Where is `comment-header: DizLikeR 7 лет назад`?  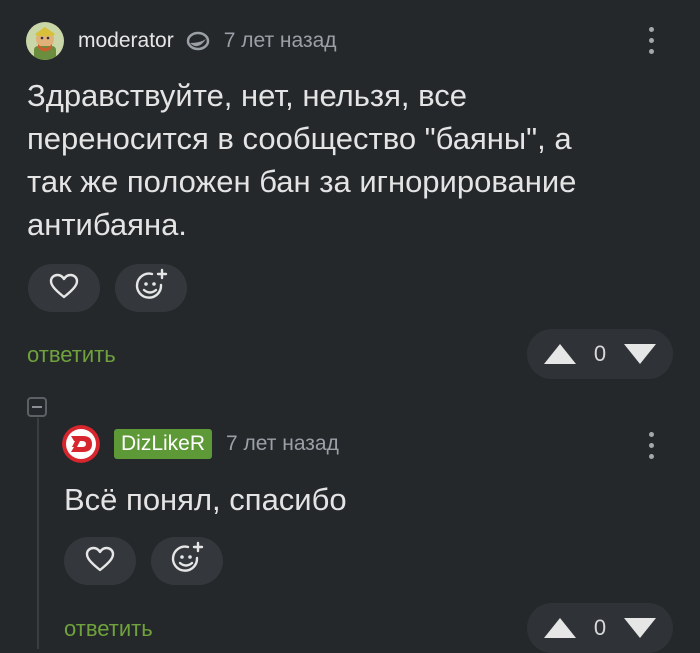
comment-header: DizLikeR 7 лет назад is located at coordinates (200, 444).